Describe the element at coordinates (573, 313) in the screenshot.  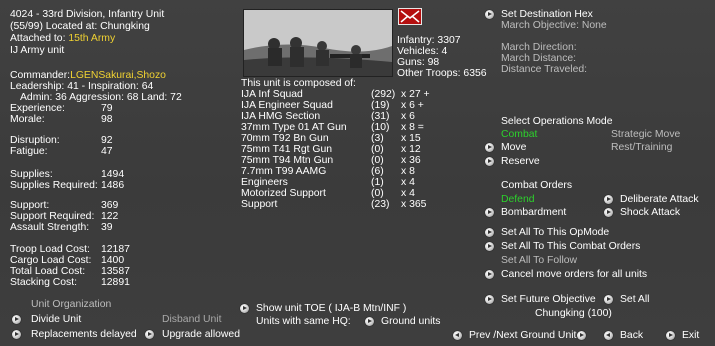
I see `future-objective-value: Chungking (100)` at that location.